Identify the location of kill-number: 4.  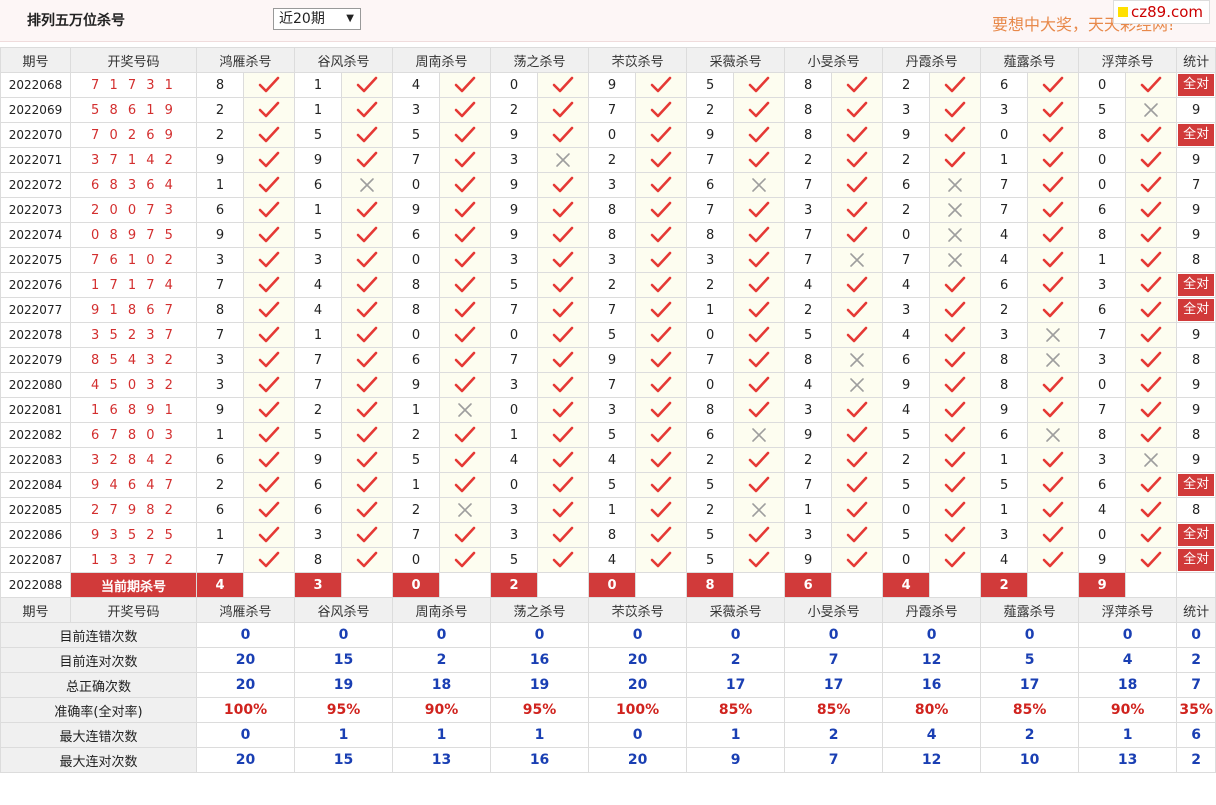
(1102, 510).